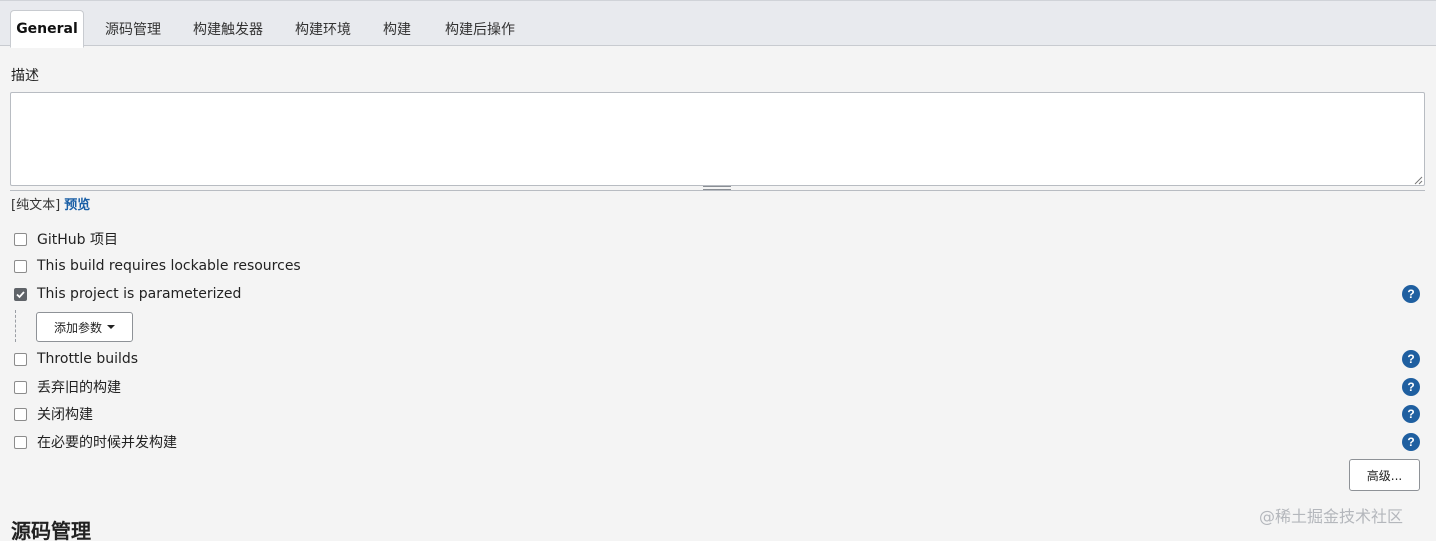 The image size is (1436, 541). Describe the element at coordinates (79, 388) in the screenshot. I see `option-label: 丢弃旧的构建` at that location.